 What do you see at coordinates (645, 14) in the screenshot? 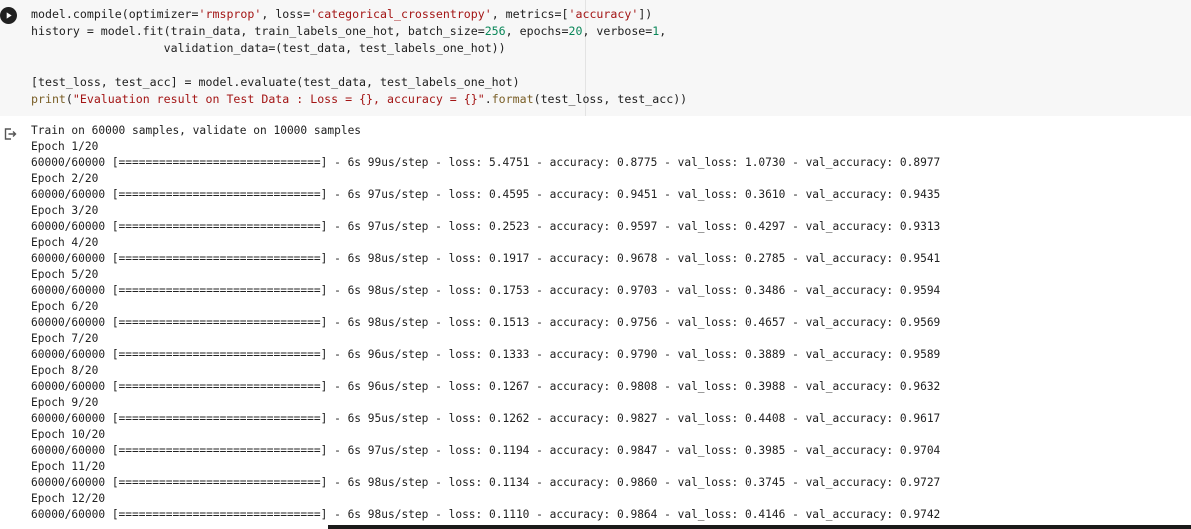
I see `code-token: ])` at bounding box center [645, 14].